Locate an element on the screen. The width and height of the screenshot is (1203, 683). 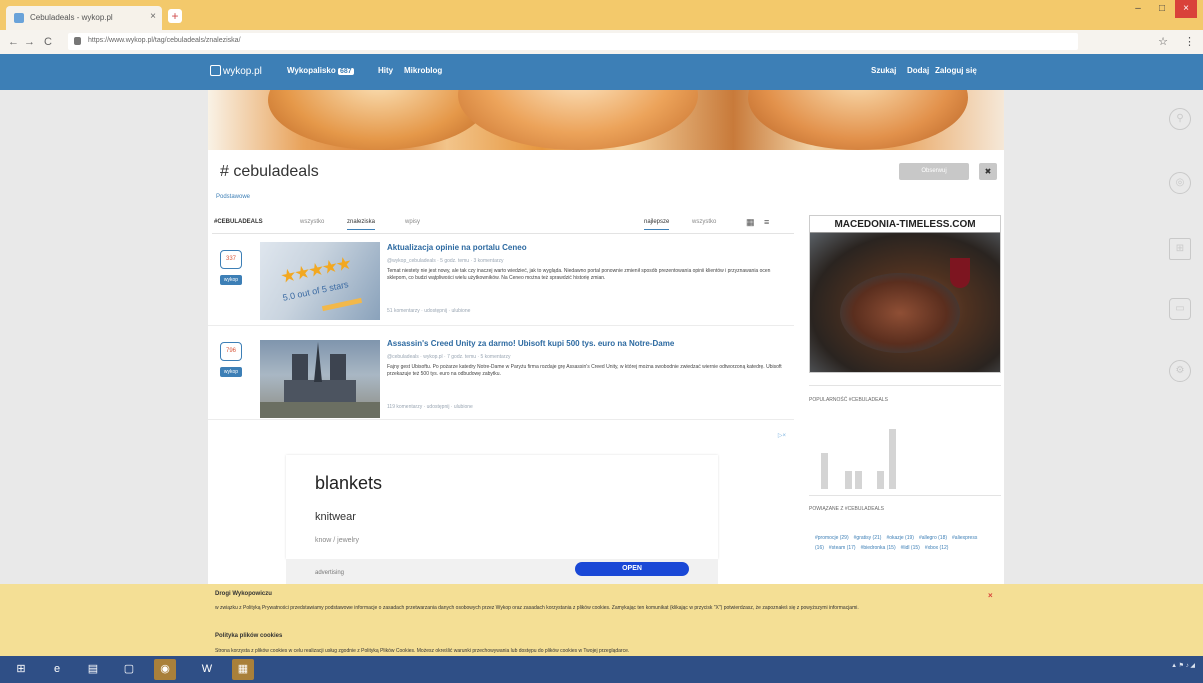
browser-toolbar-icons: ☆ ⋮ is located at coordinates (1176, 41).